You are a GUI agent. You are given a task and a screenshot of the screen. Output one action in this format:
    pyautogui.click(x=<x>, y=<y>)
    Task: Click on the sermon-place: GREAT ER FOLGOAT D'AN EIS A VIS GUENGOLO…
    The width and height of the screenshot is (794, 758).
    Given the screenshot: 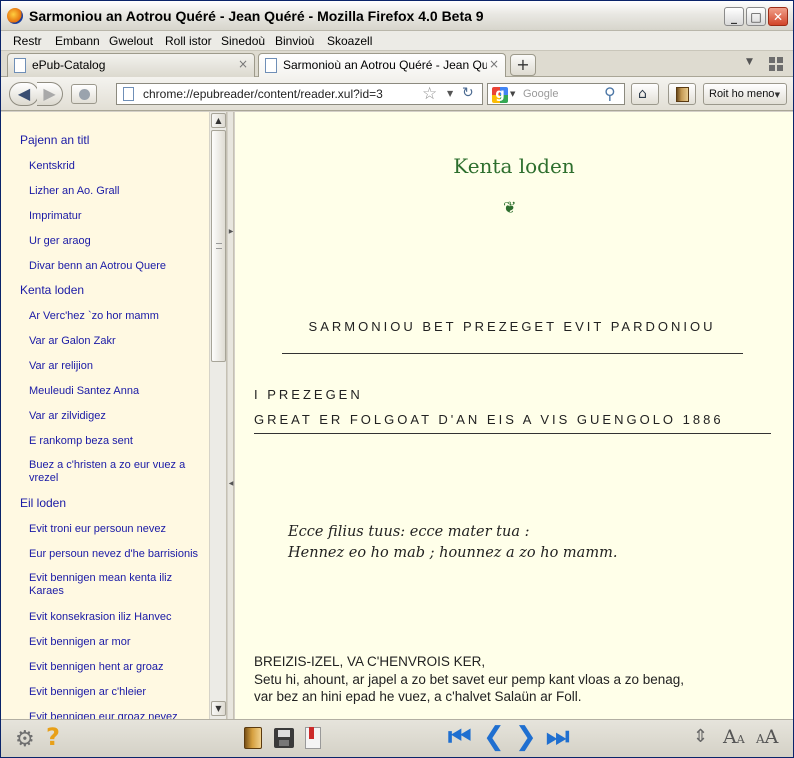 What is the action you would take?
    pyautogui.click(x=489, y=419)
    